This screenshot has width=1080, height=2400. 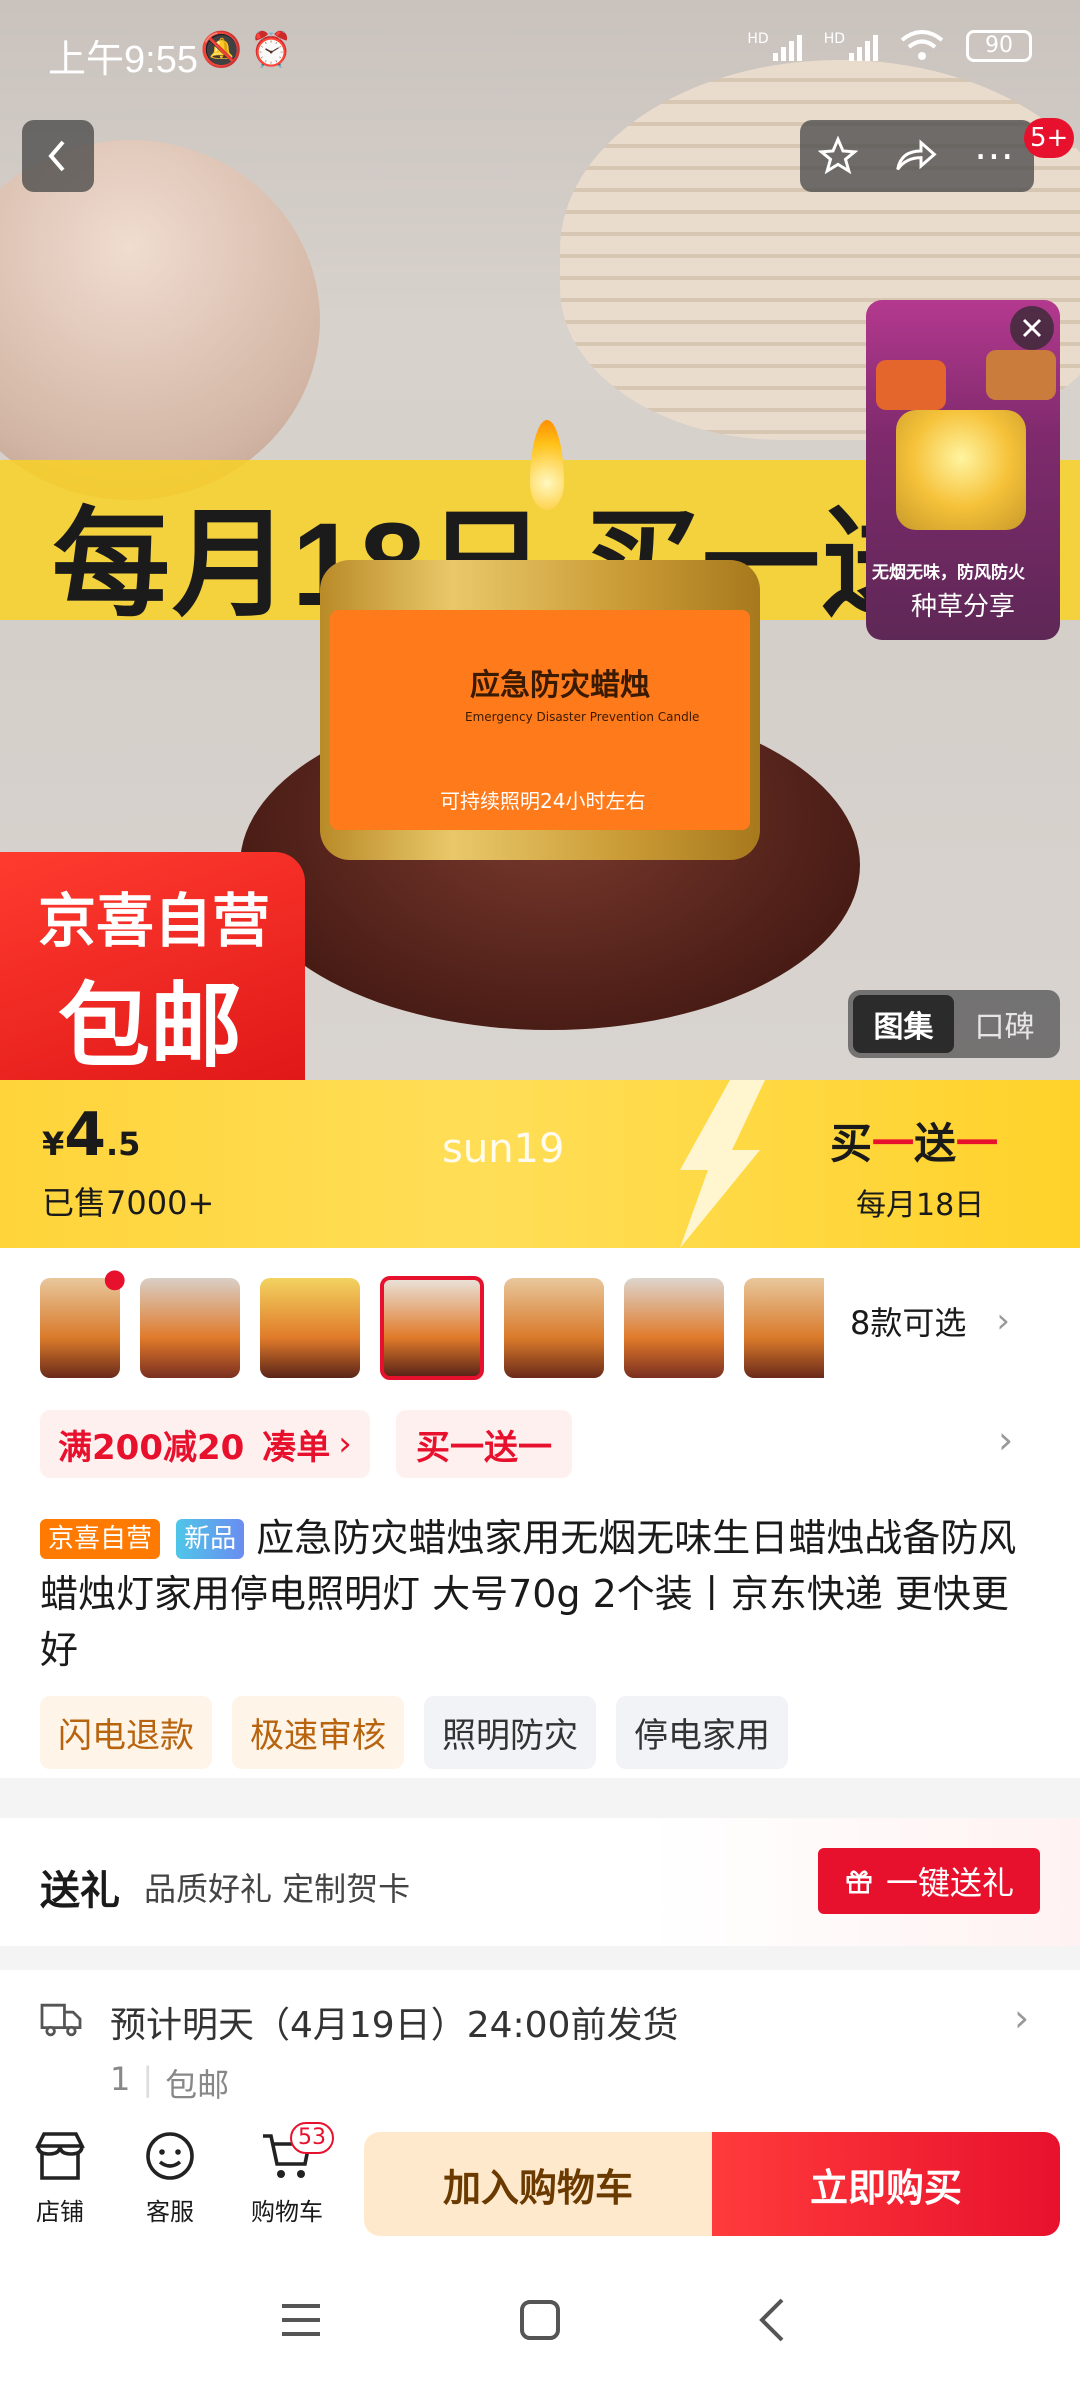 What do you see at coordinates (962, 607) in the screenshot?
I see `mini-video-label: 种草分享` at bounding box center [962, 607].